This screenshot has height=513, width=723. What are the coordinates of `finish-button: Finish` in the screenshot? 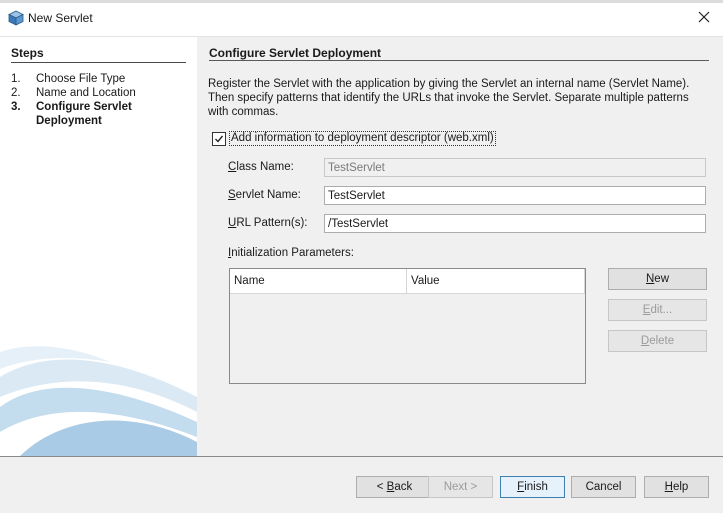 It's located at (532, 487).